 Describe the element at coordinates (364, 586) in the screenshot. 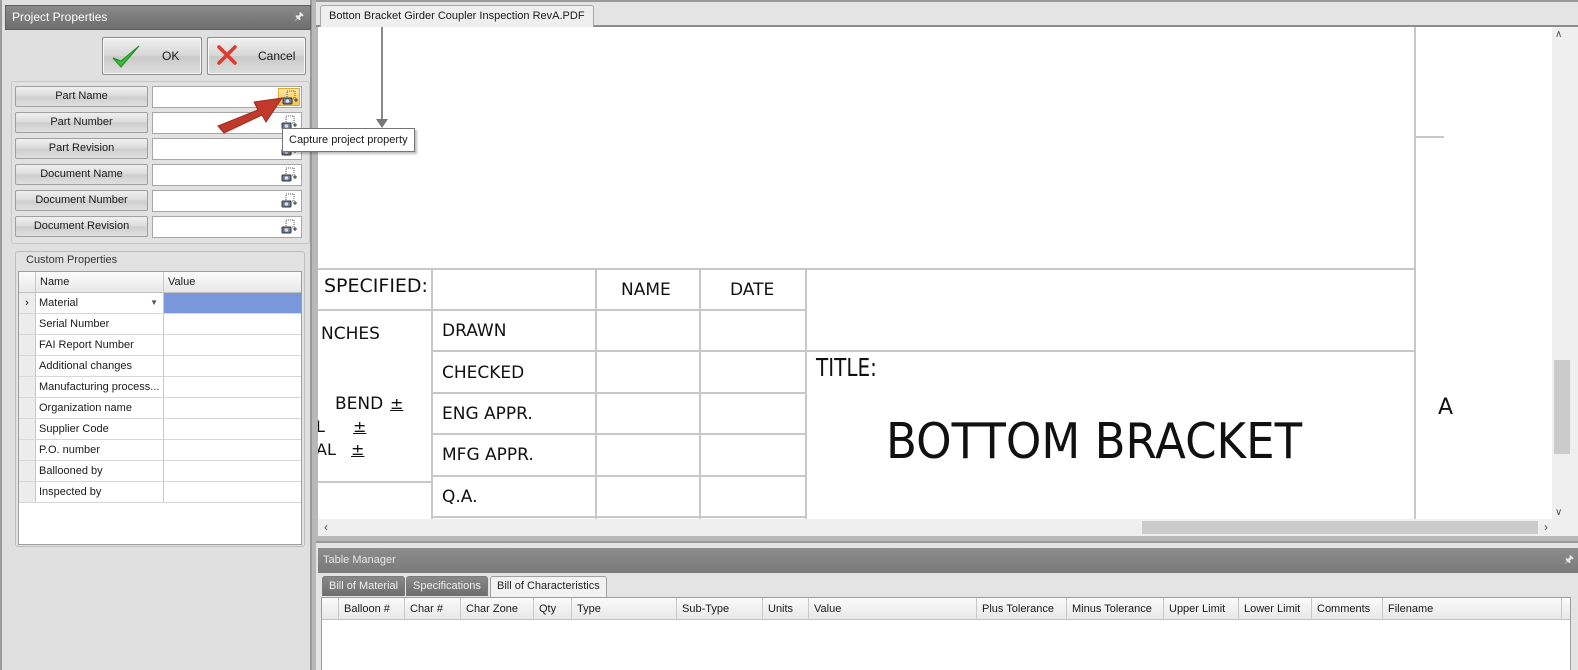

I see `tab-bill-of-material: Bill of Material` at that location.